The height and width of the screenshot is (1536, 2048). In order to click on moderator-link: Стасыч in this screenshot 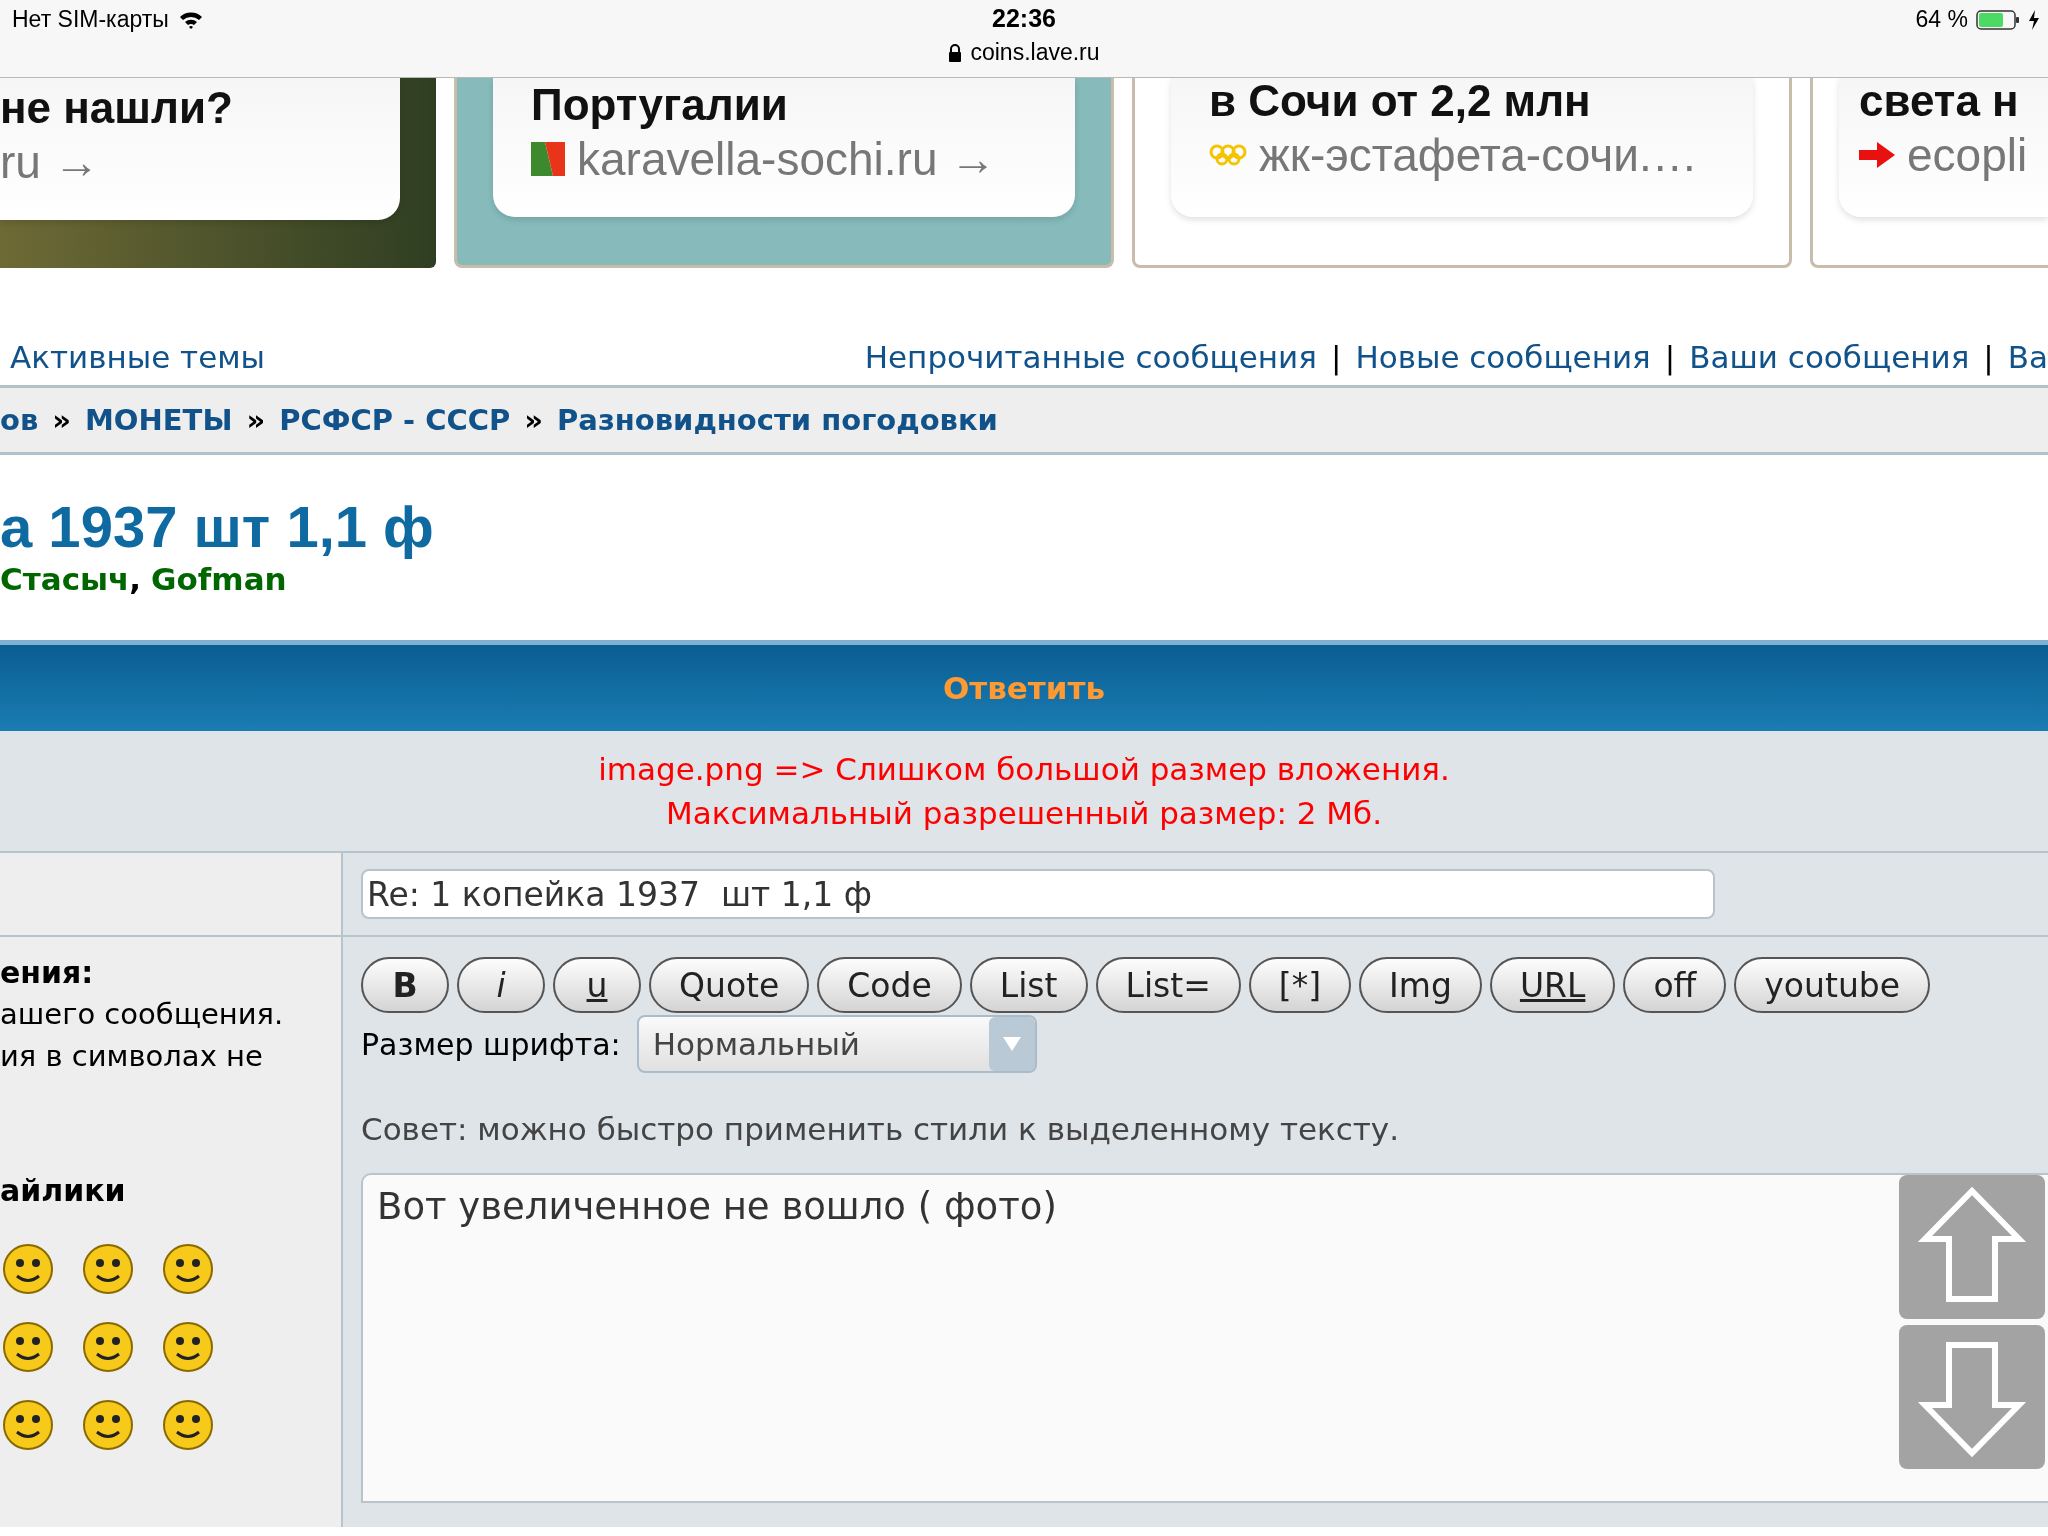, I will do `click(65, 579)`.